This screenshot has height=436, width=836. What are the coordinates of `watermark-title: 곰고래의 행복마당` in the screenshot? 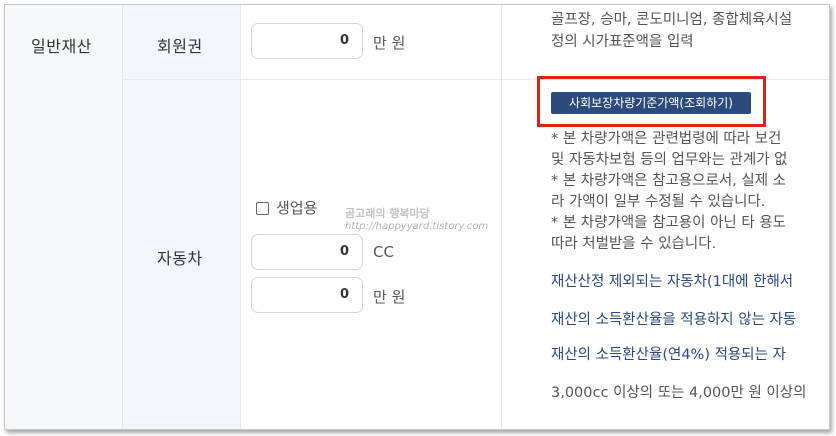 It's located at (387, 213).